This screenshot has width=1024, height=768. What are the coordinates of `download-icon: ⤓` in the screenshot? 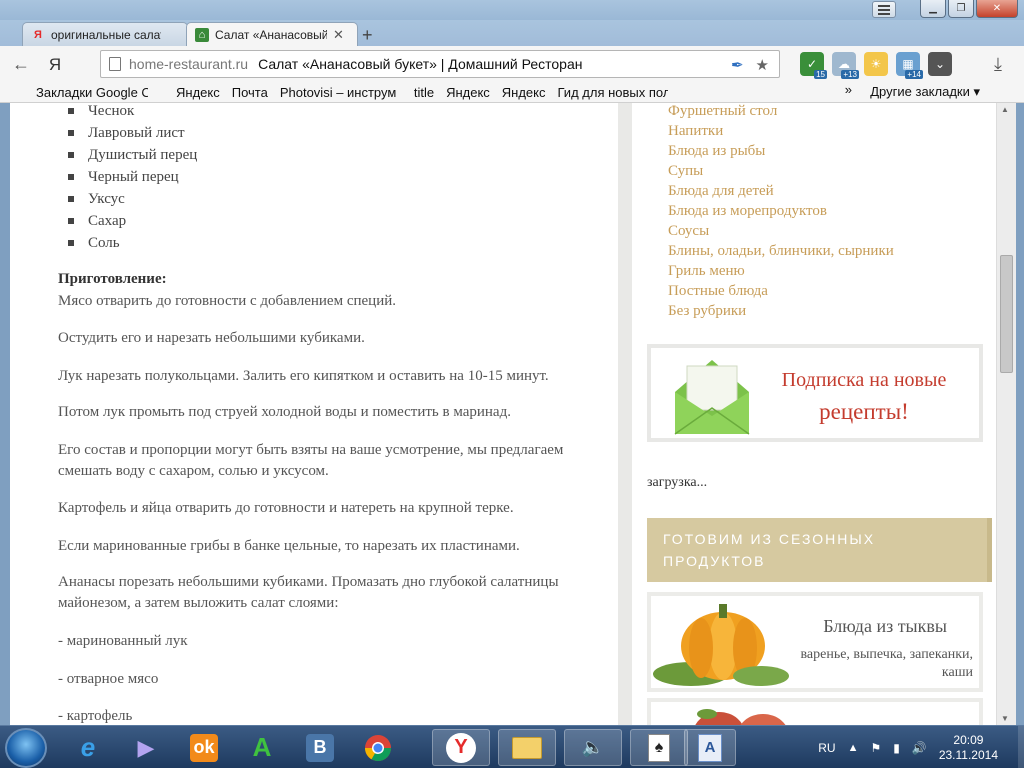 It's located at (998, 64).